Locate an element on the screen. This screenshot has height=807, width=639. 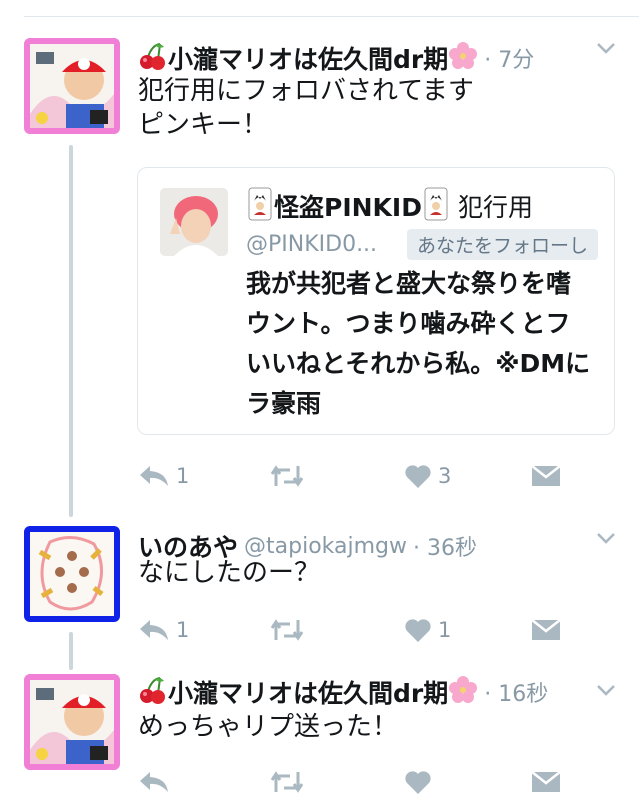
quoted-display-name: 怪盗PINKID is located at coordinates (348, 206).